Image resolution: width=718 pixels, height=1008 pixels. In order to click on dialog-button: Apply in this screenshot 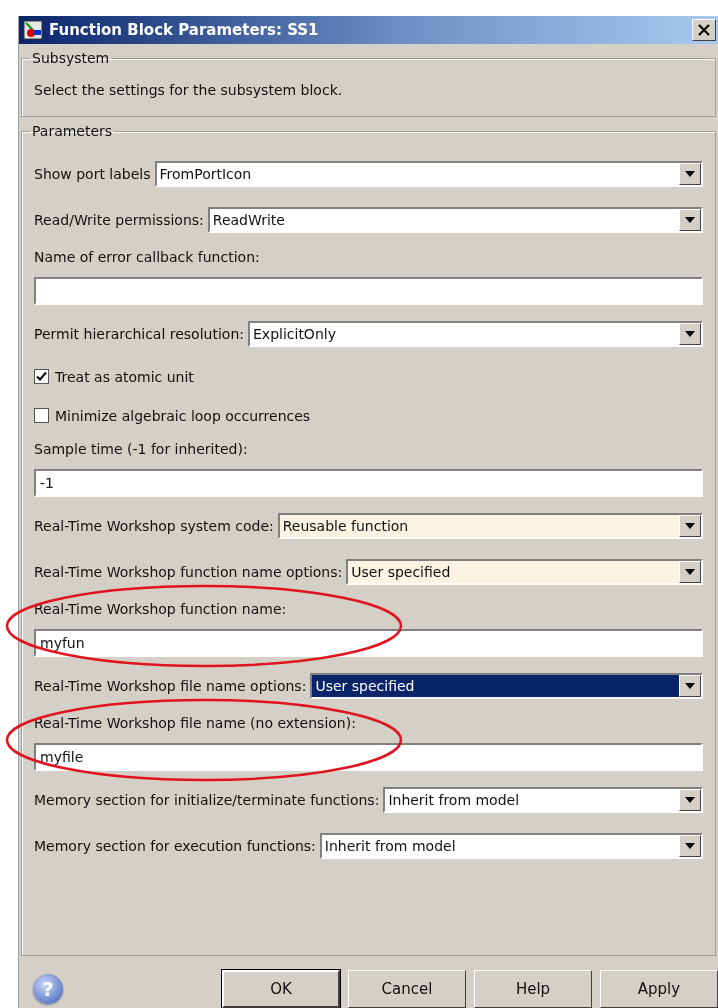, I will do `click(659, 989)`.